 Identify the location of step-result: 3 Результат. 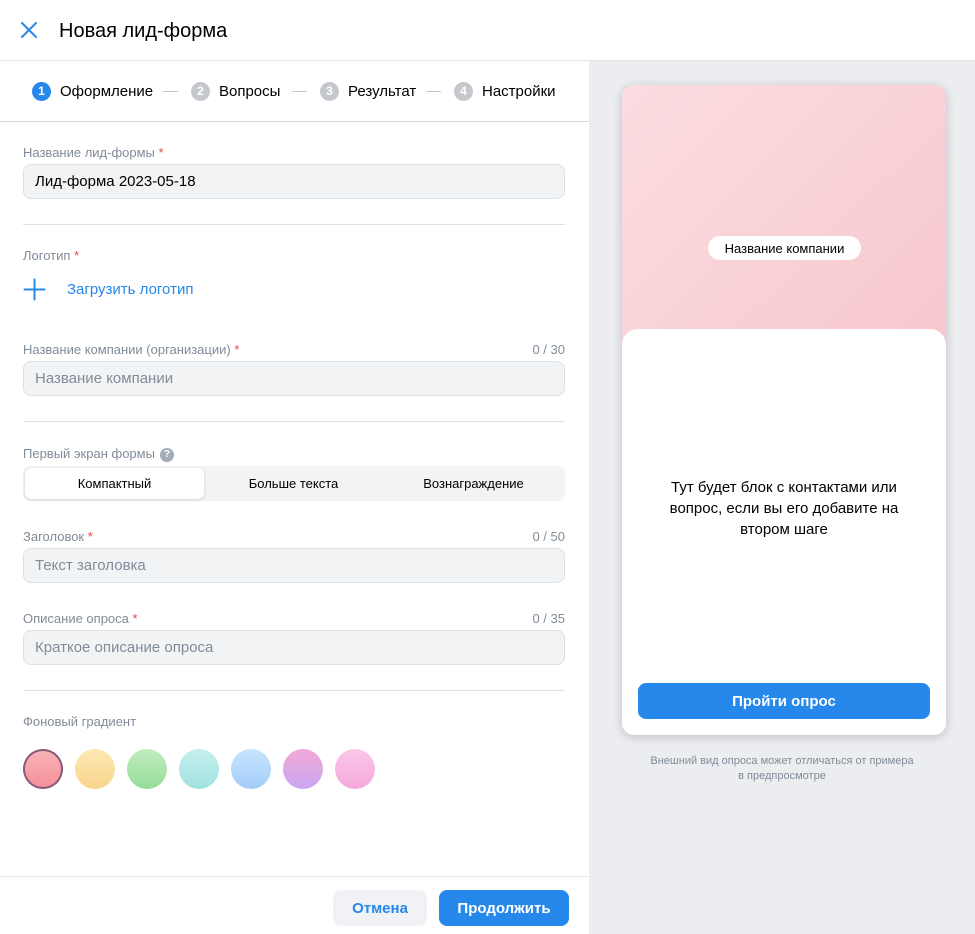
(368, 91).